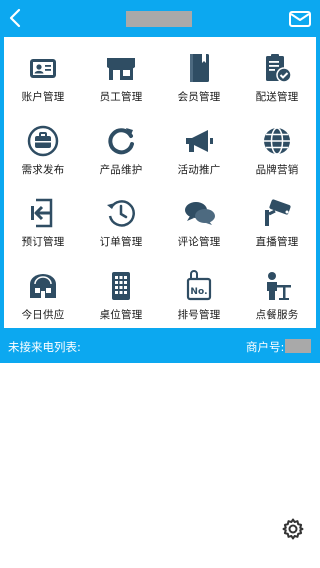 The height and width of the screenshot is (568, 320). I want to click on menu-item-queue: No. 排号管理, so click(199, 291).